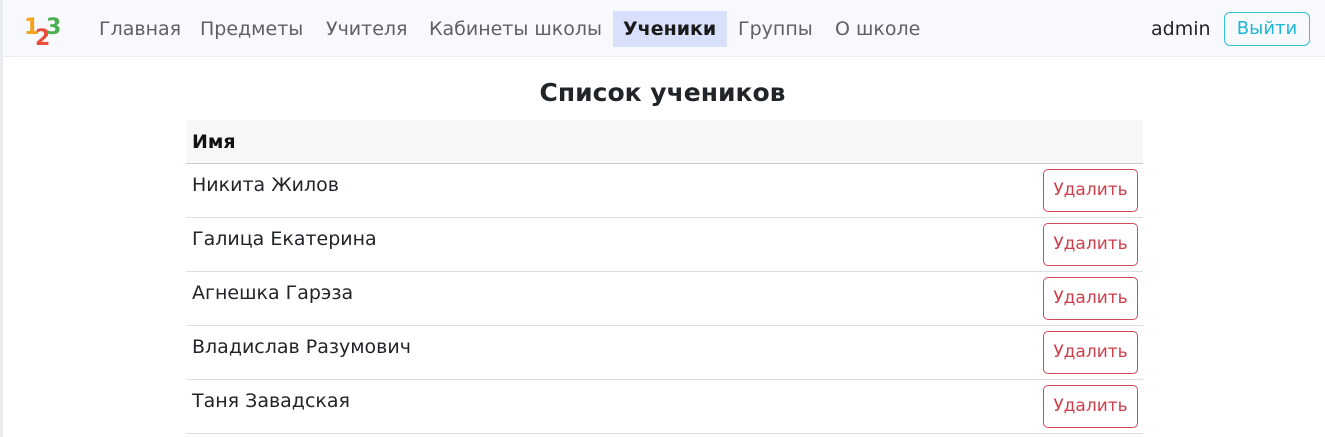  Describe the element at coordinates (664, 245) in the screenshot. I see `table-row: Галица Екатерина Удалить` at that location.